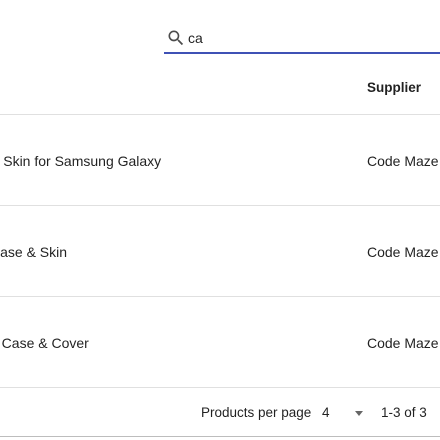 The height and width of the screenshot is (440, 440). Describe the element at coordinates (359, 413) in the screenshot. I see `dropdown-arrow-icon` at that location.